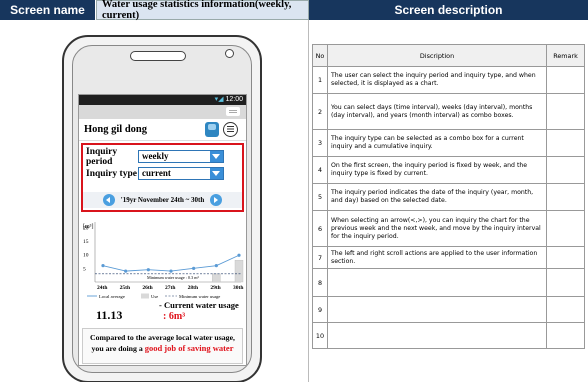 This screenshot has width=588, height=382. Describe the element at coordinates (233, 111) in the screenshot. I see `menu-icon` at that location.